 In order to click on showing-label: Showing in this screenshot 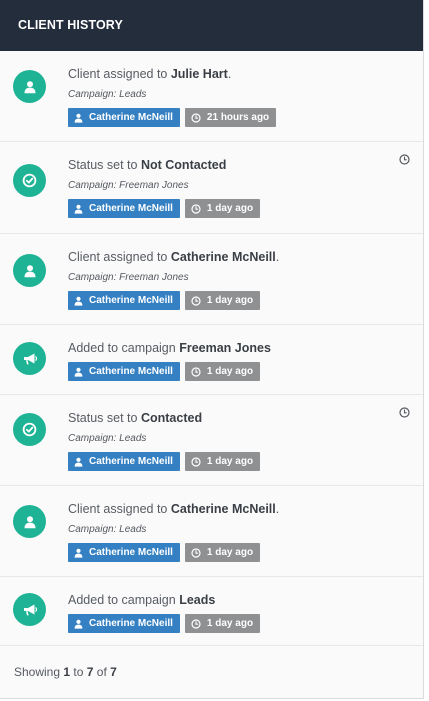, I will do `click(39, 672)`.